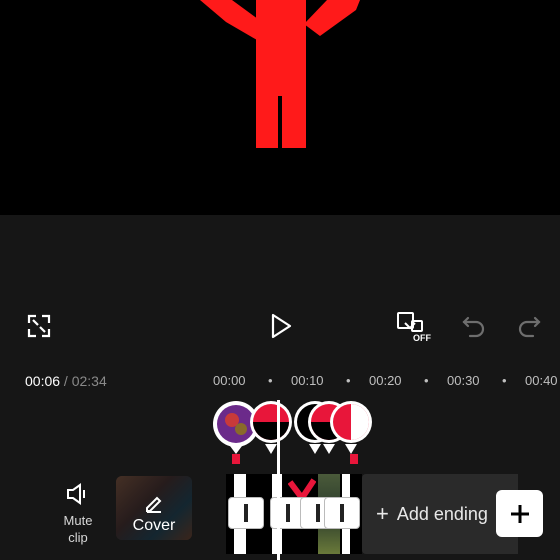 This screenshot has height=560, width=560. Describe the element at coordinates (414, 327) in the screenshot. I see `keyframe-off-icon: OFF` at that location.